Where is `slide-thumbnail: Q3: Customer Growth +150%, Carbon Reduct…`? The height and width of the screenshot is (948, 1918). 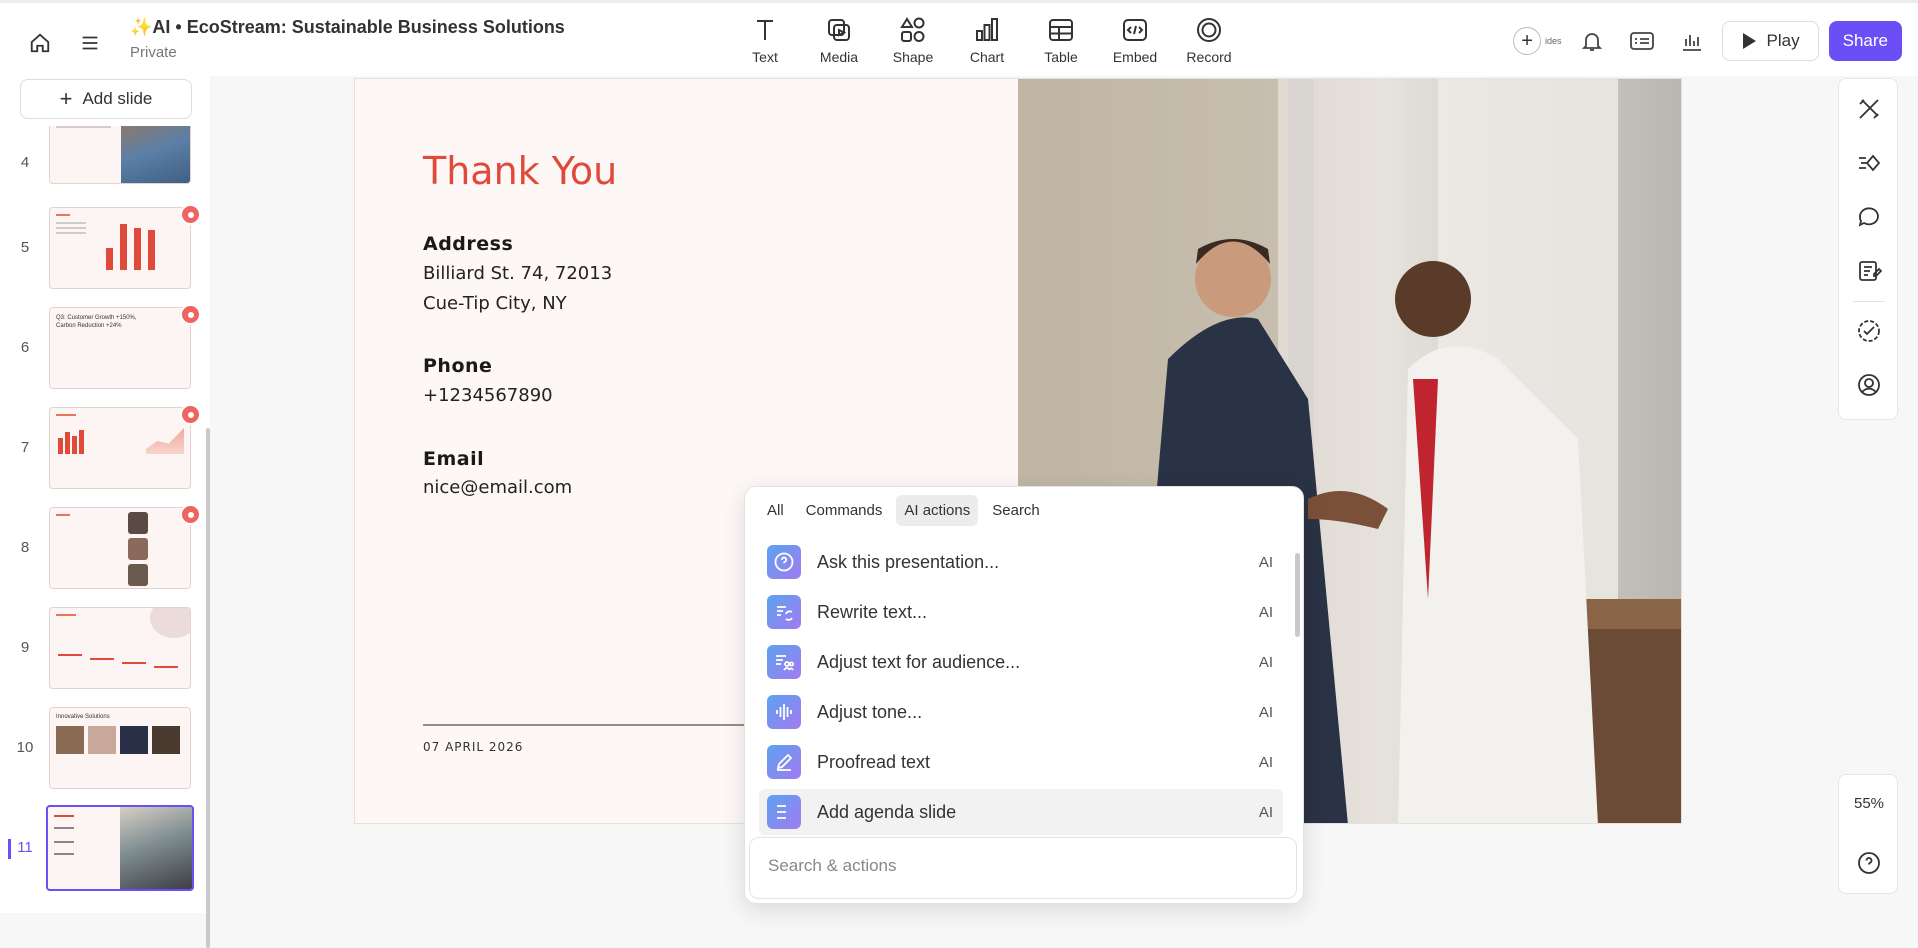 slide-thumbnail: Q3: Customer Growth +150%, Carbon Reduct… is located at coordinates (120, 348).